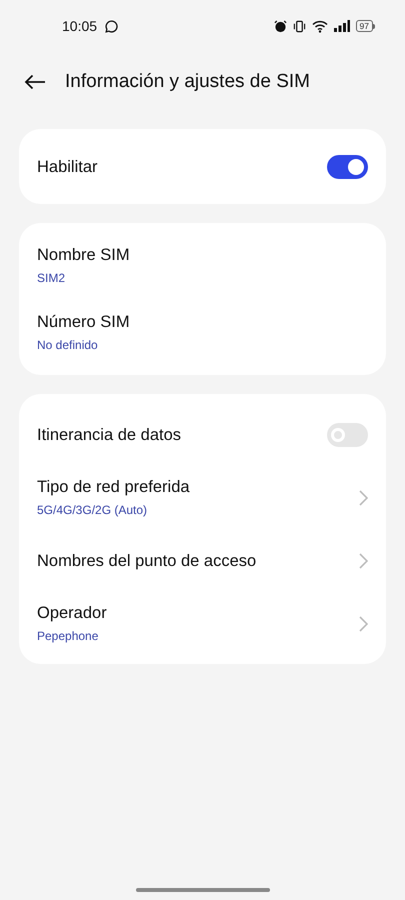 The height and width of the screenshot is (900, 405). Describe the element at coordinates (35, 82) in the screenshot. I see `back-arrow-icon` at that location.